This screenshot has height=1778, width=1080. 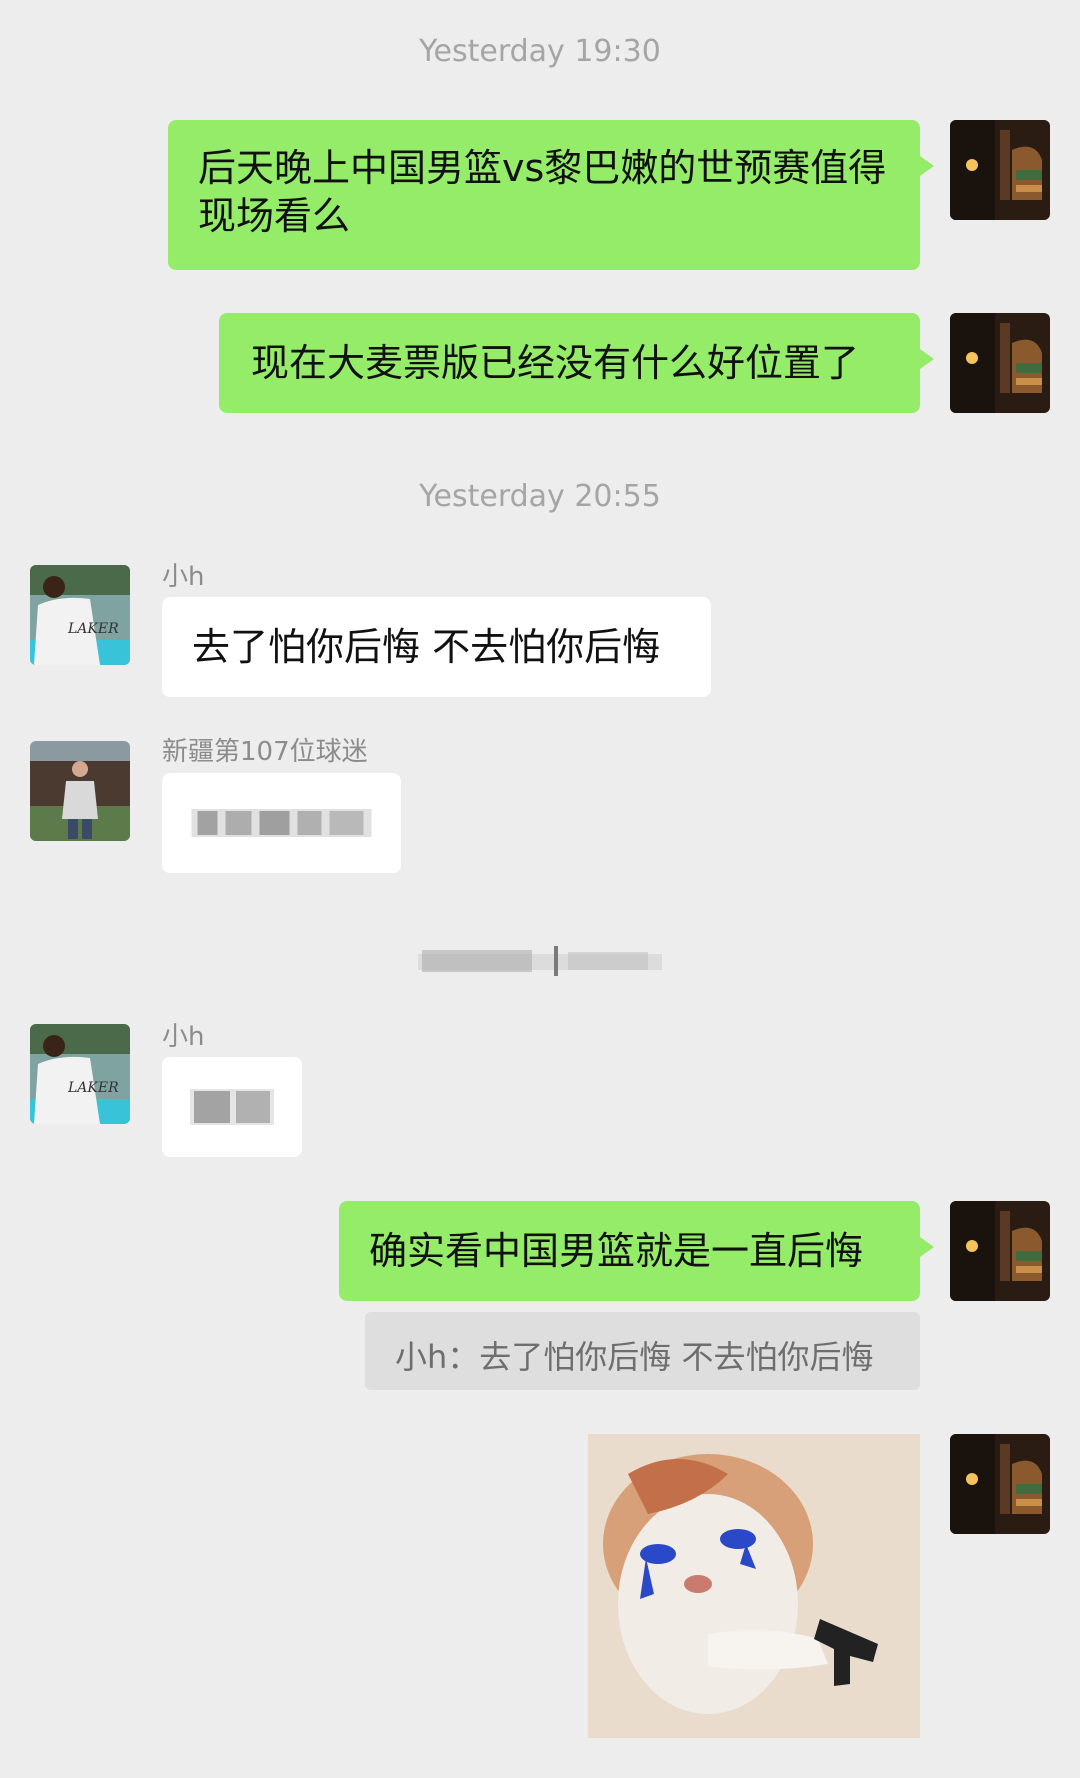 I want to click on standing-person-avatar-icon, so click(x=80, y=791).